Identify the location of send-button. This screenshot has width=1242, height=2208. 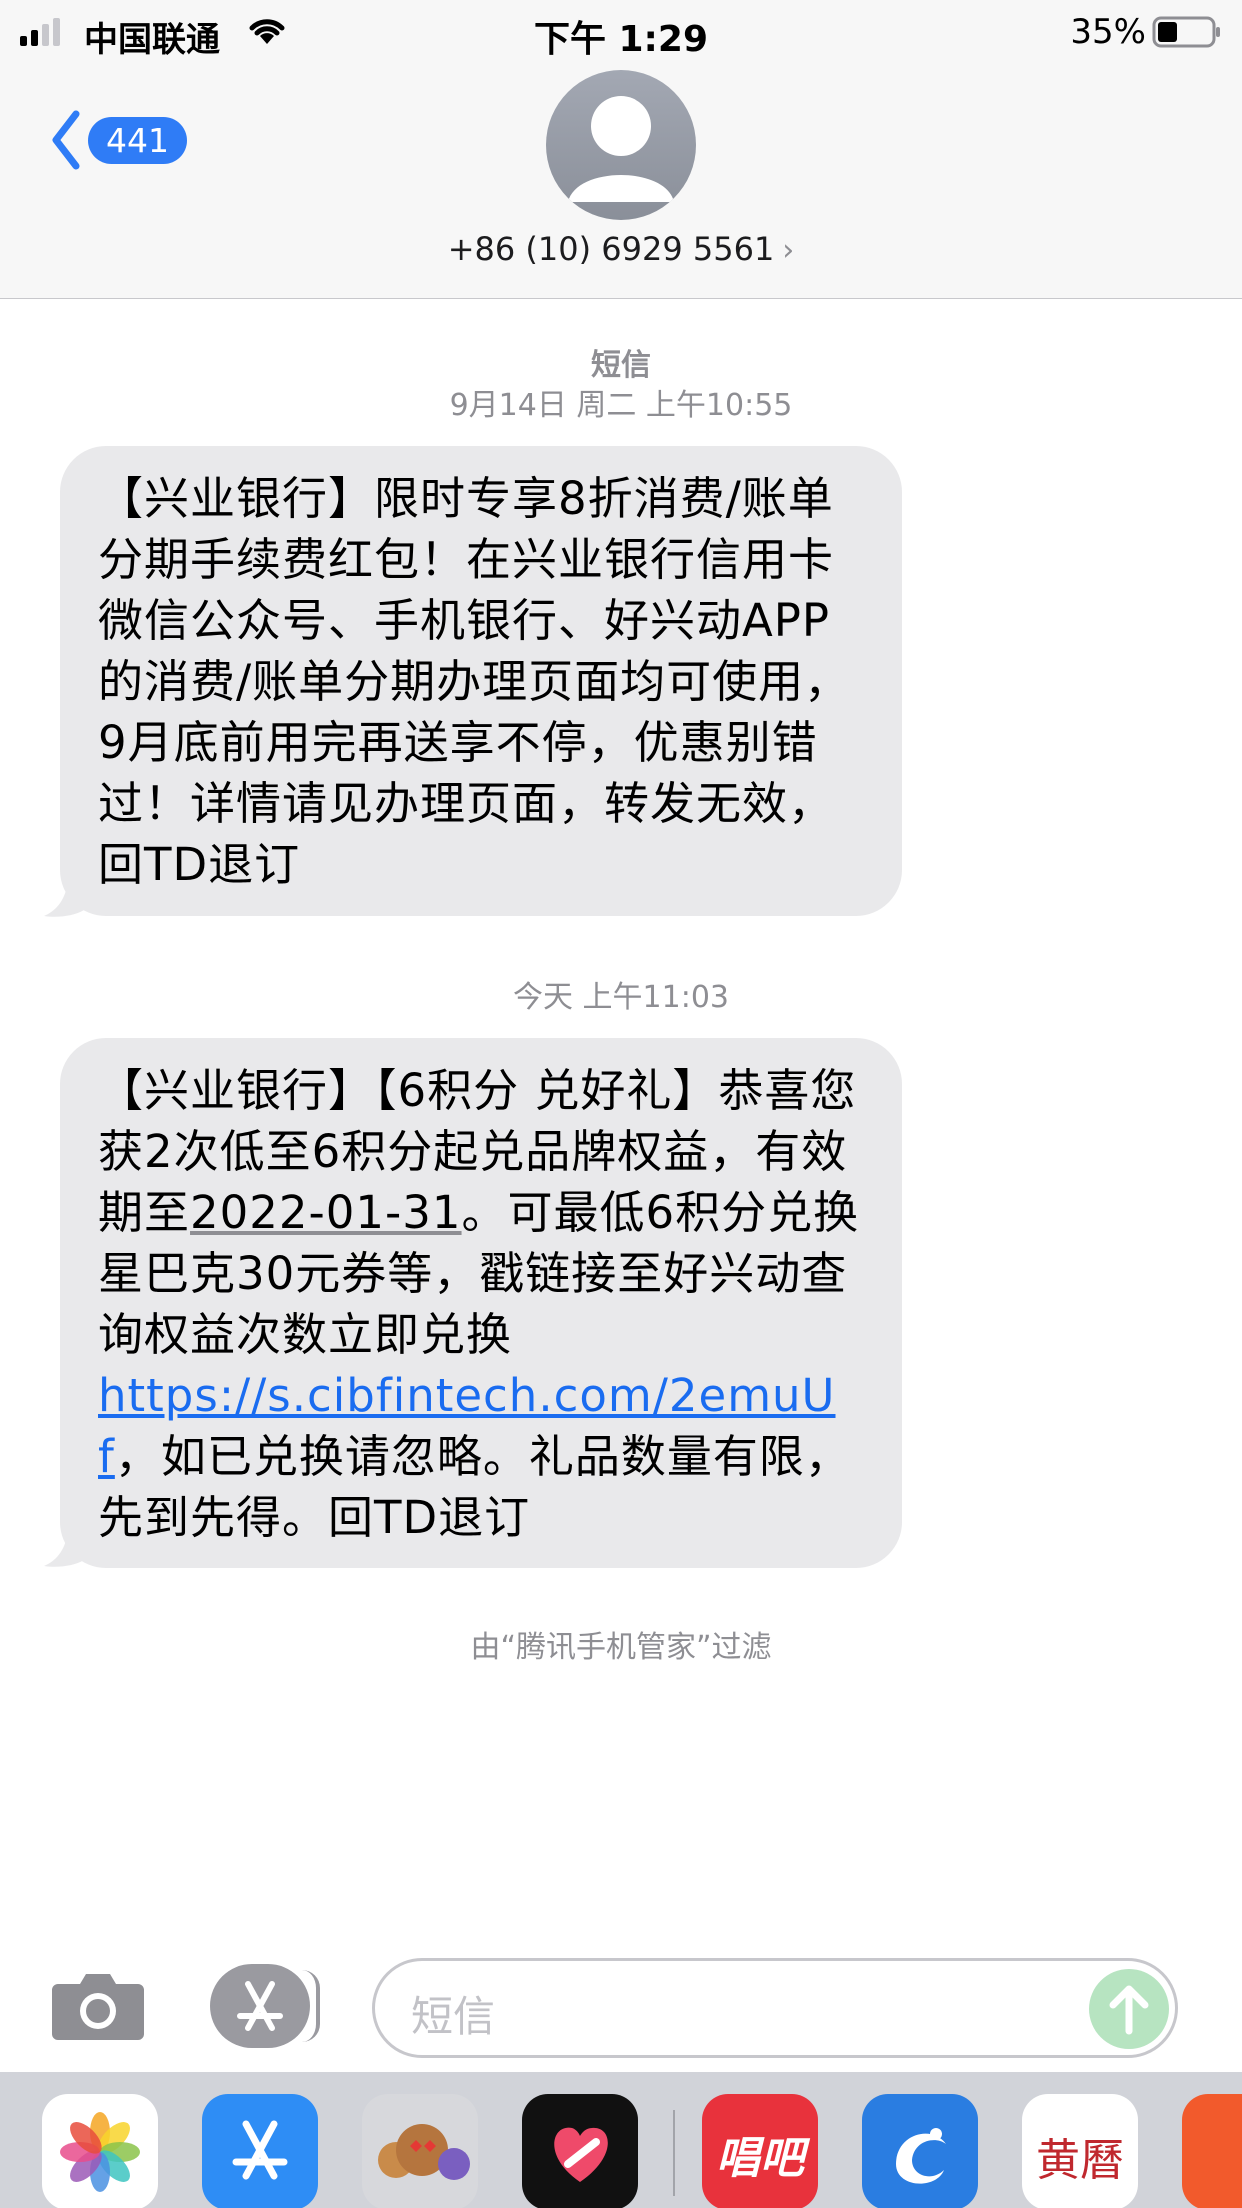
(1129, 2009).